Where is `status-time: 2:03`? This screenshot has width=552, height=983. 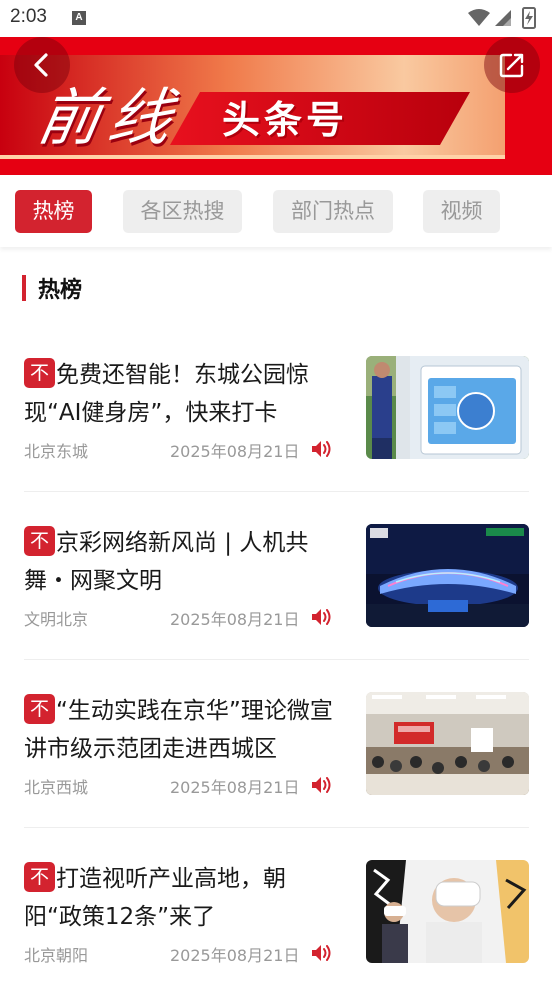 status-time: 2:03 is located at coordinates (28, 16).